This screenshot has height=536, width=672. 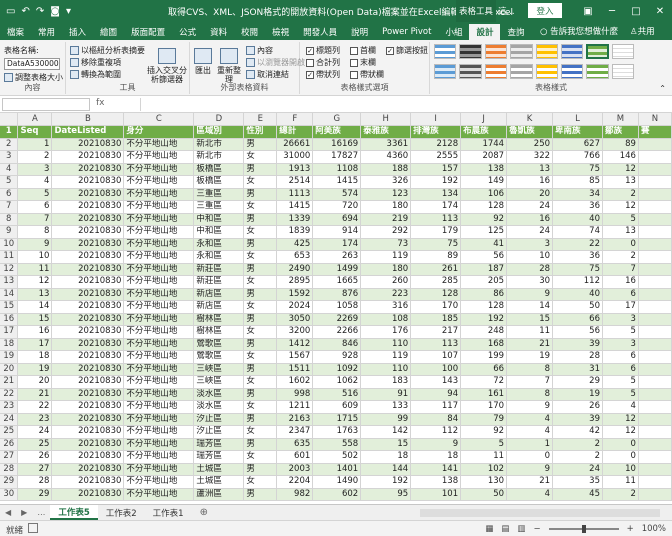 What do you see at coordinates (620, 357) in the screenshot?
I see `table-cell: 6` at bounding box center [620, 357].